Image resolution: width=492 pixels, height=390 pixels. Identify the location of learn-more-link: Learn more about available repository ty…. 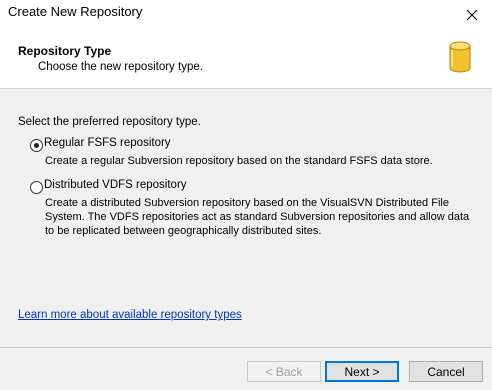
(130, 315).